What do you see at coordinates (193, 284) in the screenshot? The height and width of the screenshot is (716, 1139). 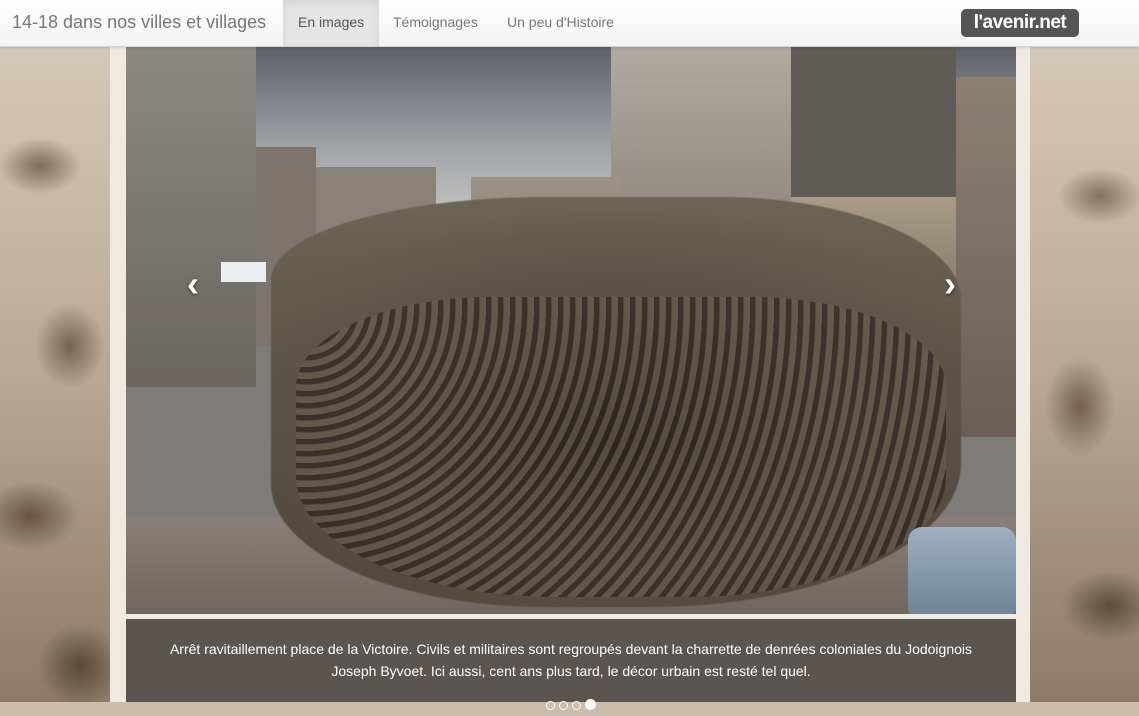 I see `chevron-left-icon: ‹` at bounding box center [193, 284].